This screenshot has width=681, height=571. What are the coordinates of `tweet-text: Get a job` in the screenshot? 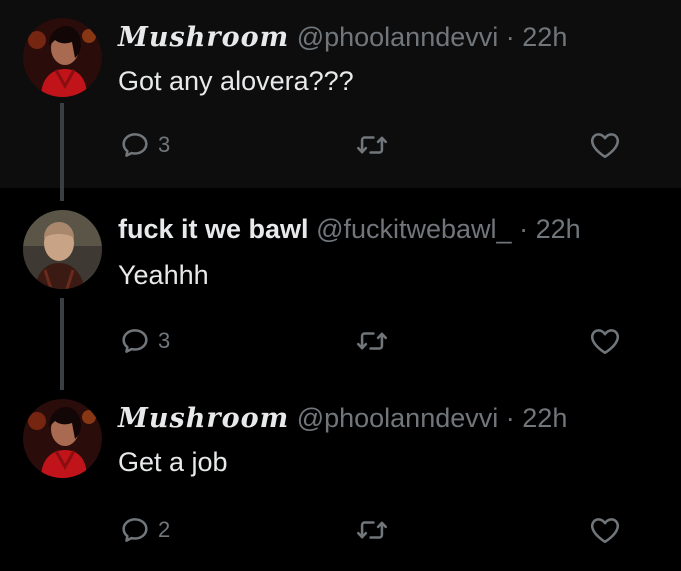 It's located at (173, 462).